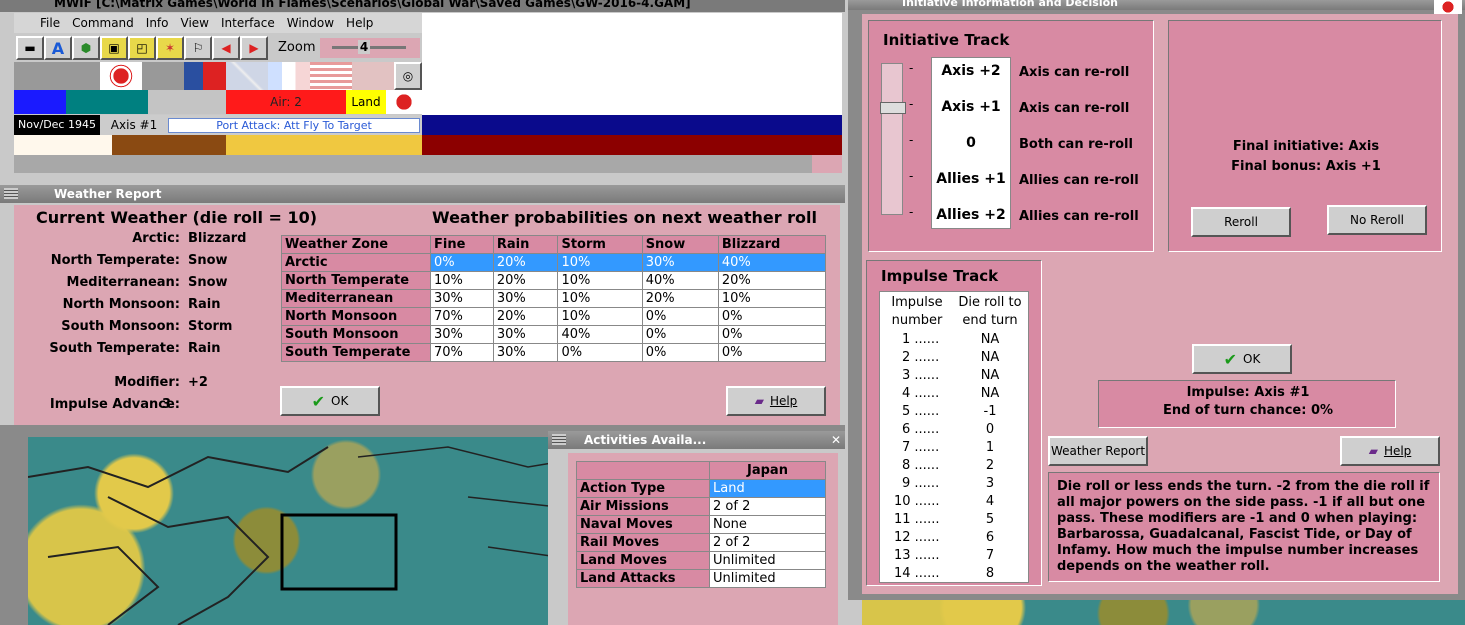  What do you see at coordinates (955, 539) in the screenshot?
I see `list-item: 12 ...... 6` at bounding box center [955, 539].